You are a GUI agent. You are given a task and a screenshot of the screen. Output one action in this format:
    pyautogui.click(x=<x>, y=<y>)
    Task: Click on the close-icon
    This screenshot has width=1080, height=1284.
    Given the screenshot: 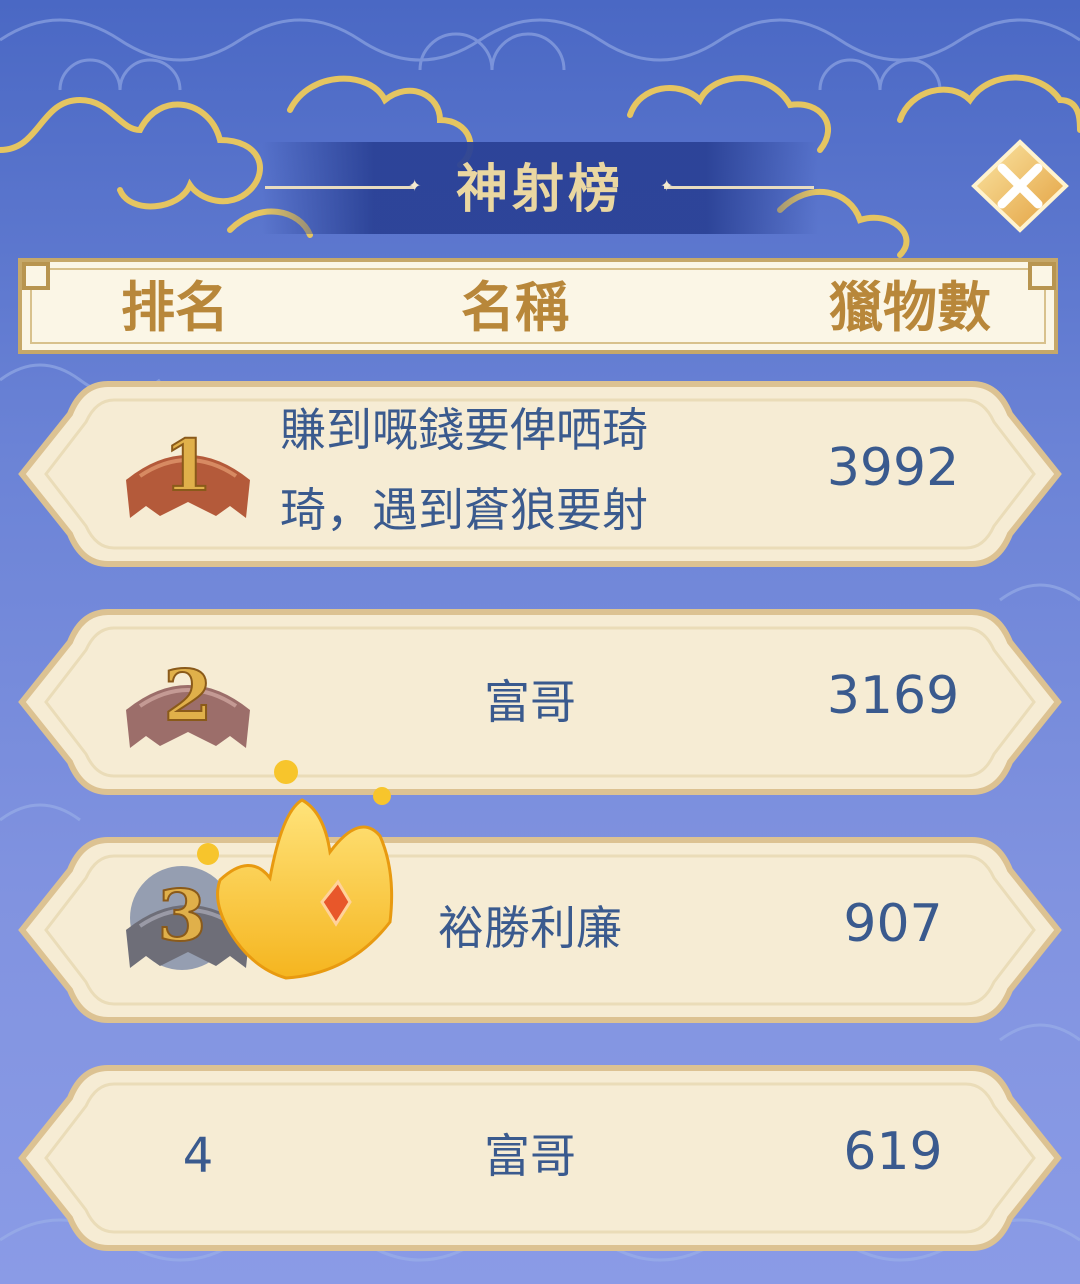 What is the action you would take?
    pyautogui.click(x=1020, y=186)
    